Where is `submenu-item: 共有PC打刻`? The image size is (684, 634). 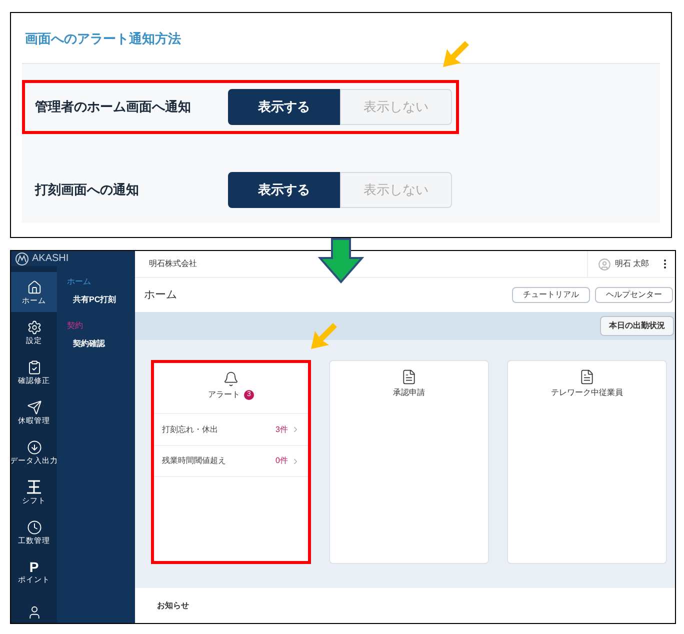 submenu-item: 共有PC打刻 is located at coordinates (94, 300).